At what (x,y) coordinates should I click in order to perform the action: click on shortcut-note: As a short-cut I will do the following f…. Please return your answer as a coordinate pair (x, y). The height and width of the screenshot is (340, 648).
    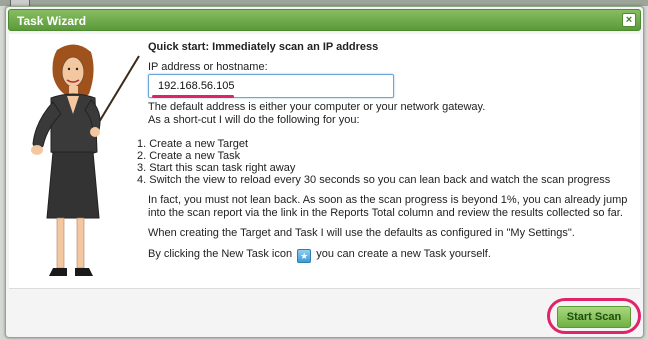
    Looking at the image, I should click on (254, 120).